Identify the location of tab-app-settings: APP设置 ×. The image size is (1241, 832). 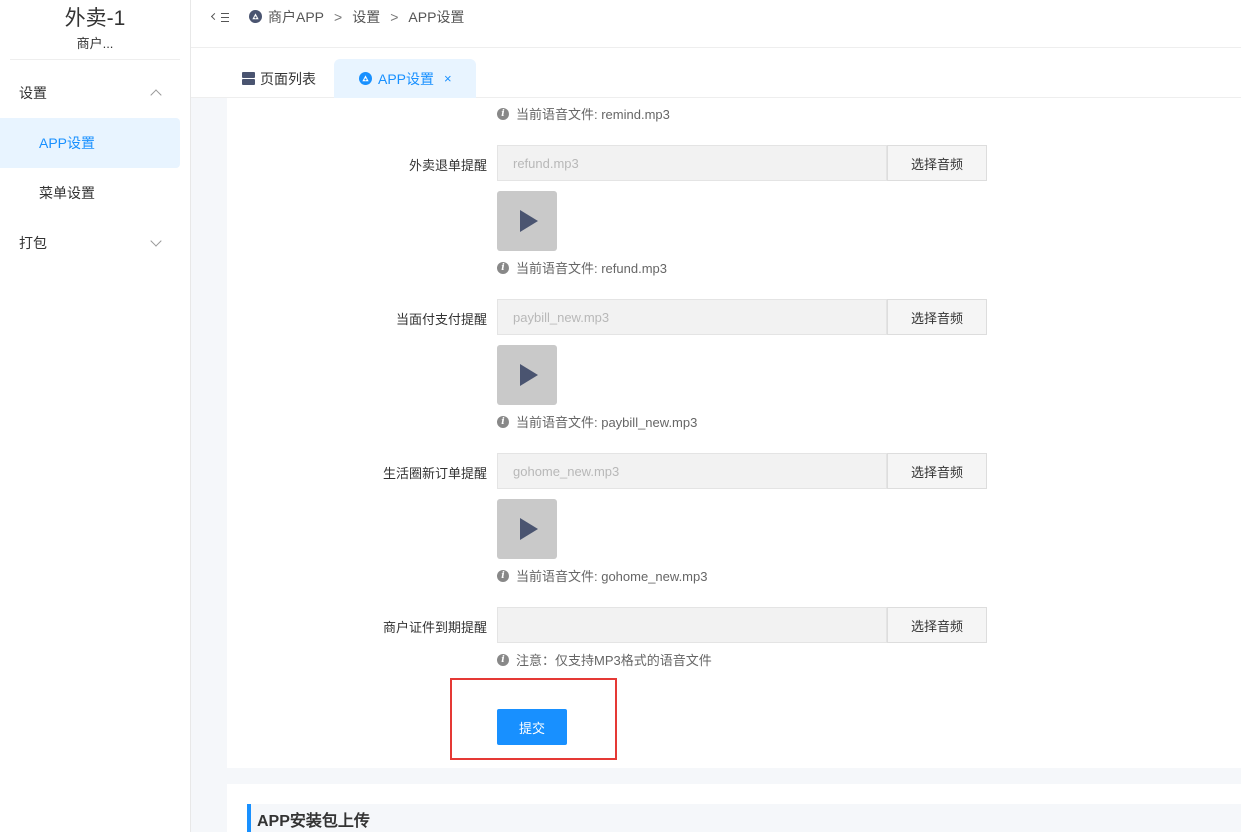
(405, 78).